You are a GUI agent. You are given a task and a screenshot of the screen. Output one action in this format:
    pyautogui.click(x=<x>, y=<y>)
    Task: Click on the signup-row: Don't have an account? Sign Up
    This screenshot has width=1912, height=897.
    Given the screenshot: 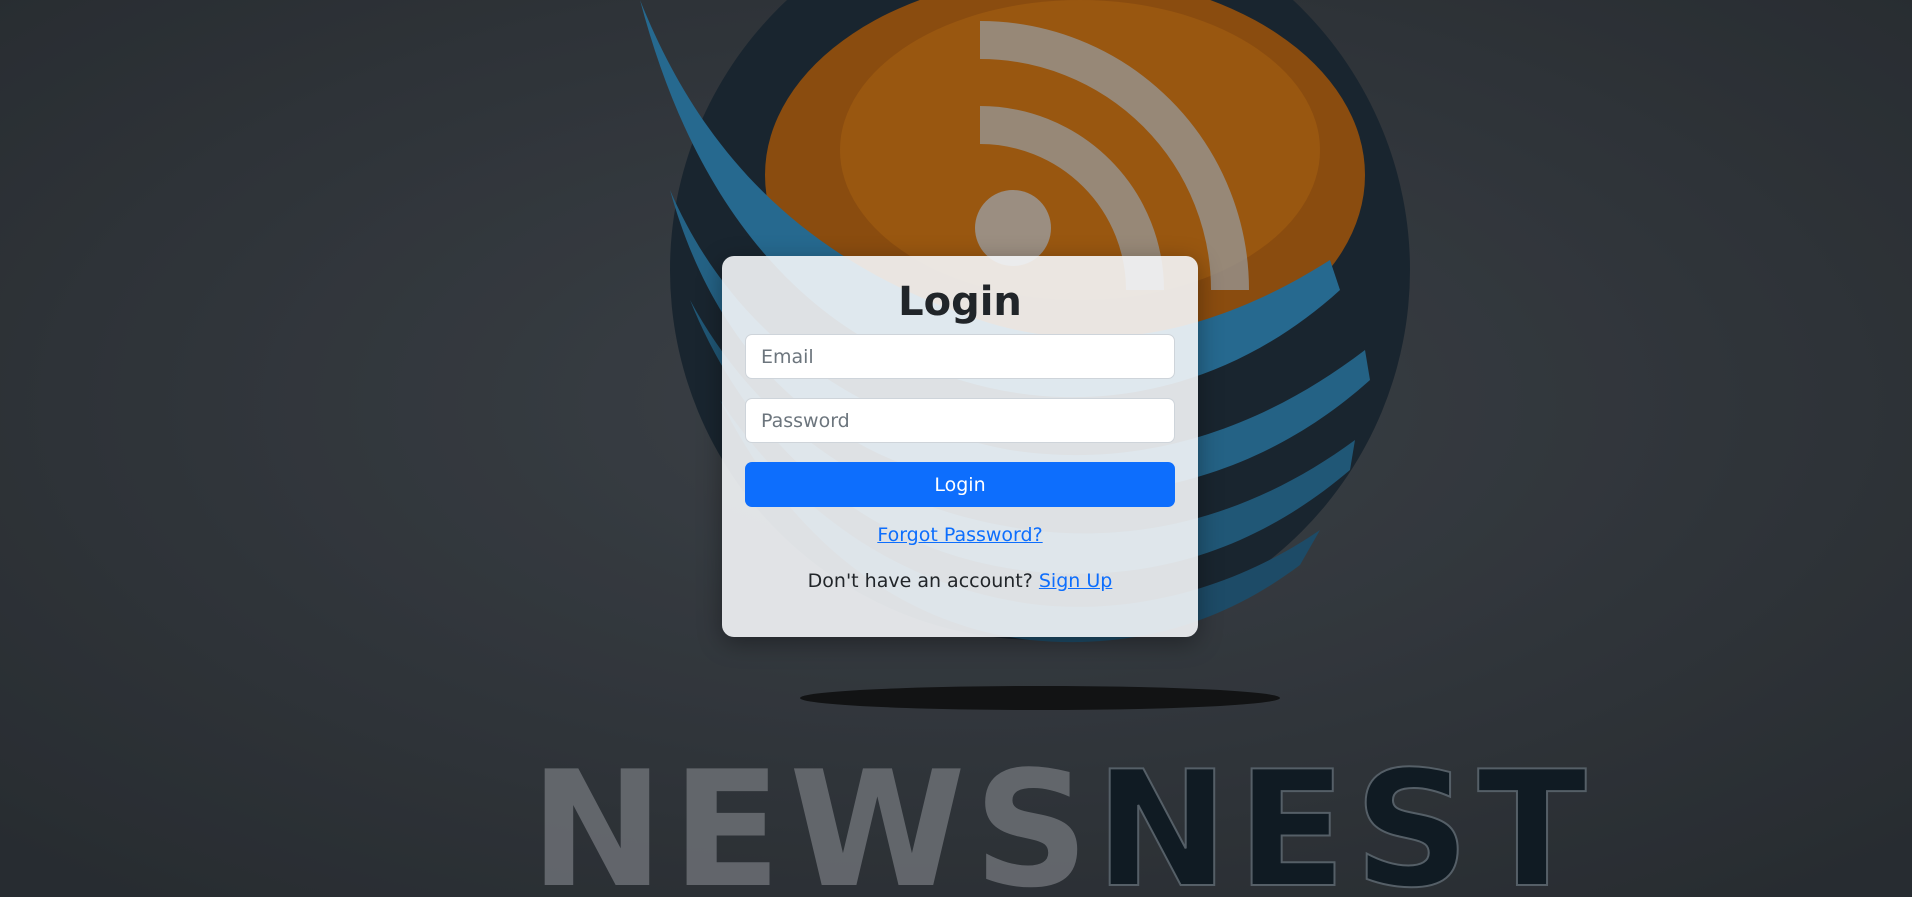 What is the action you would take?
    pyautogui.click(x=960, y=581)
    